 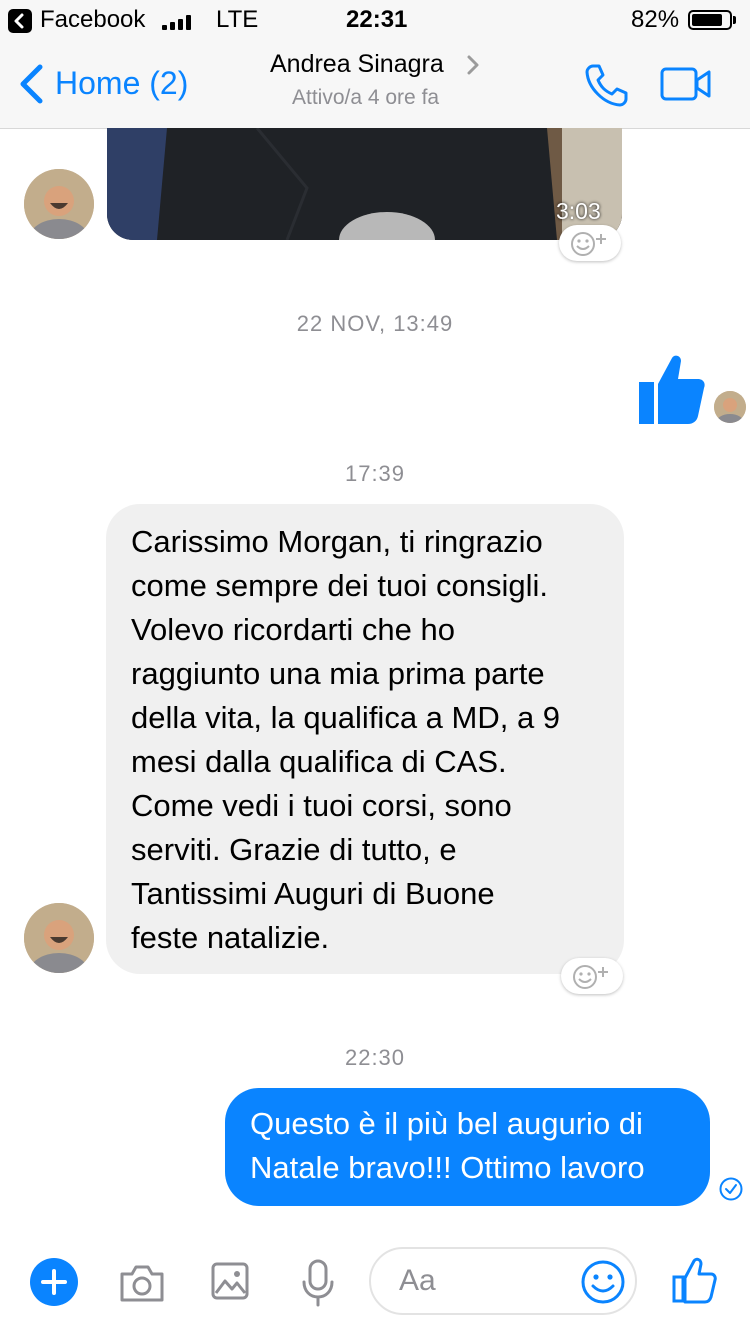 I want to click on timestamp-divider: 22:30, so click(x=375, y=1057).